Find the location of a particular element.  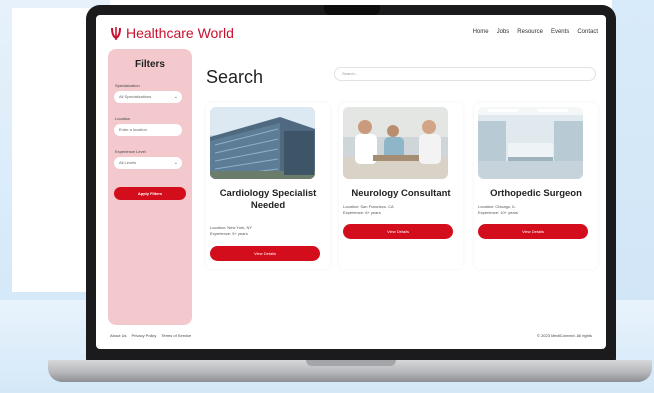

location-label: Location is located at coordinates (123, 118).